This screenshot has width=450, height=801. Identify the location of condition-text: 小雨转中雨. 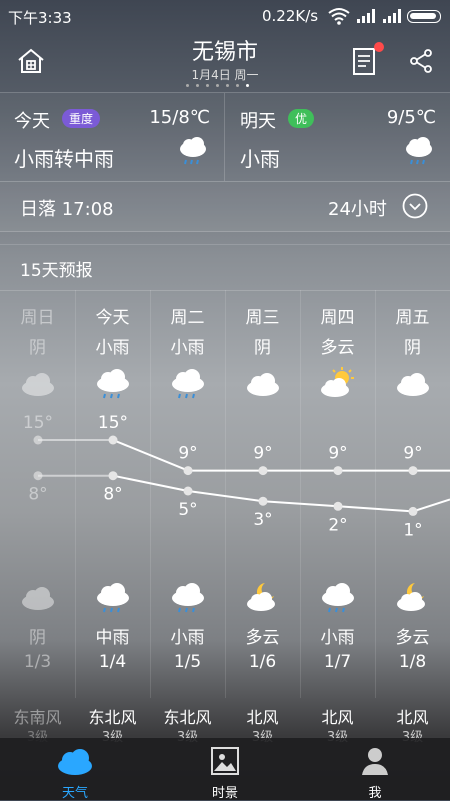
(64, 159).